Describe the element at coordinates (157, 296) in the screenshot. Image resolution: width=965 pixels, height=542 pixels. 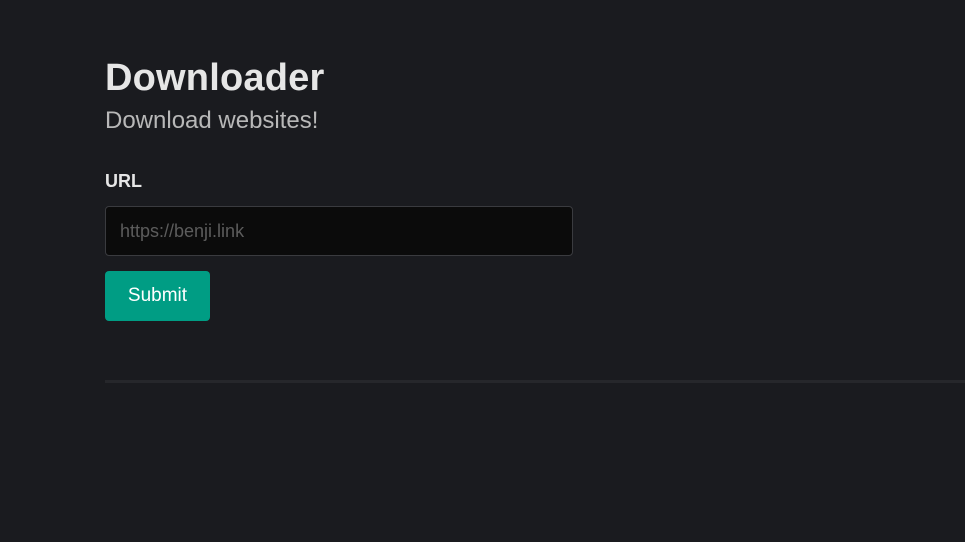
I see `submit-button: Submit` at that location.